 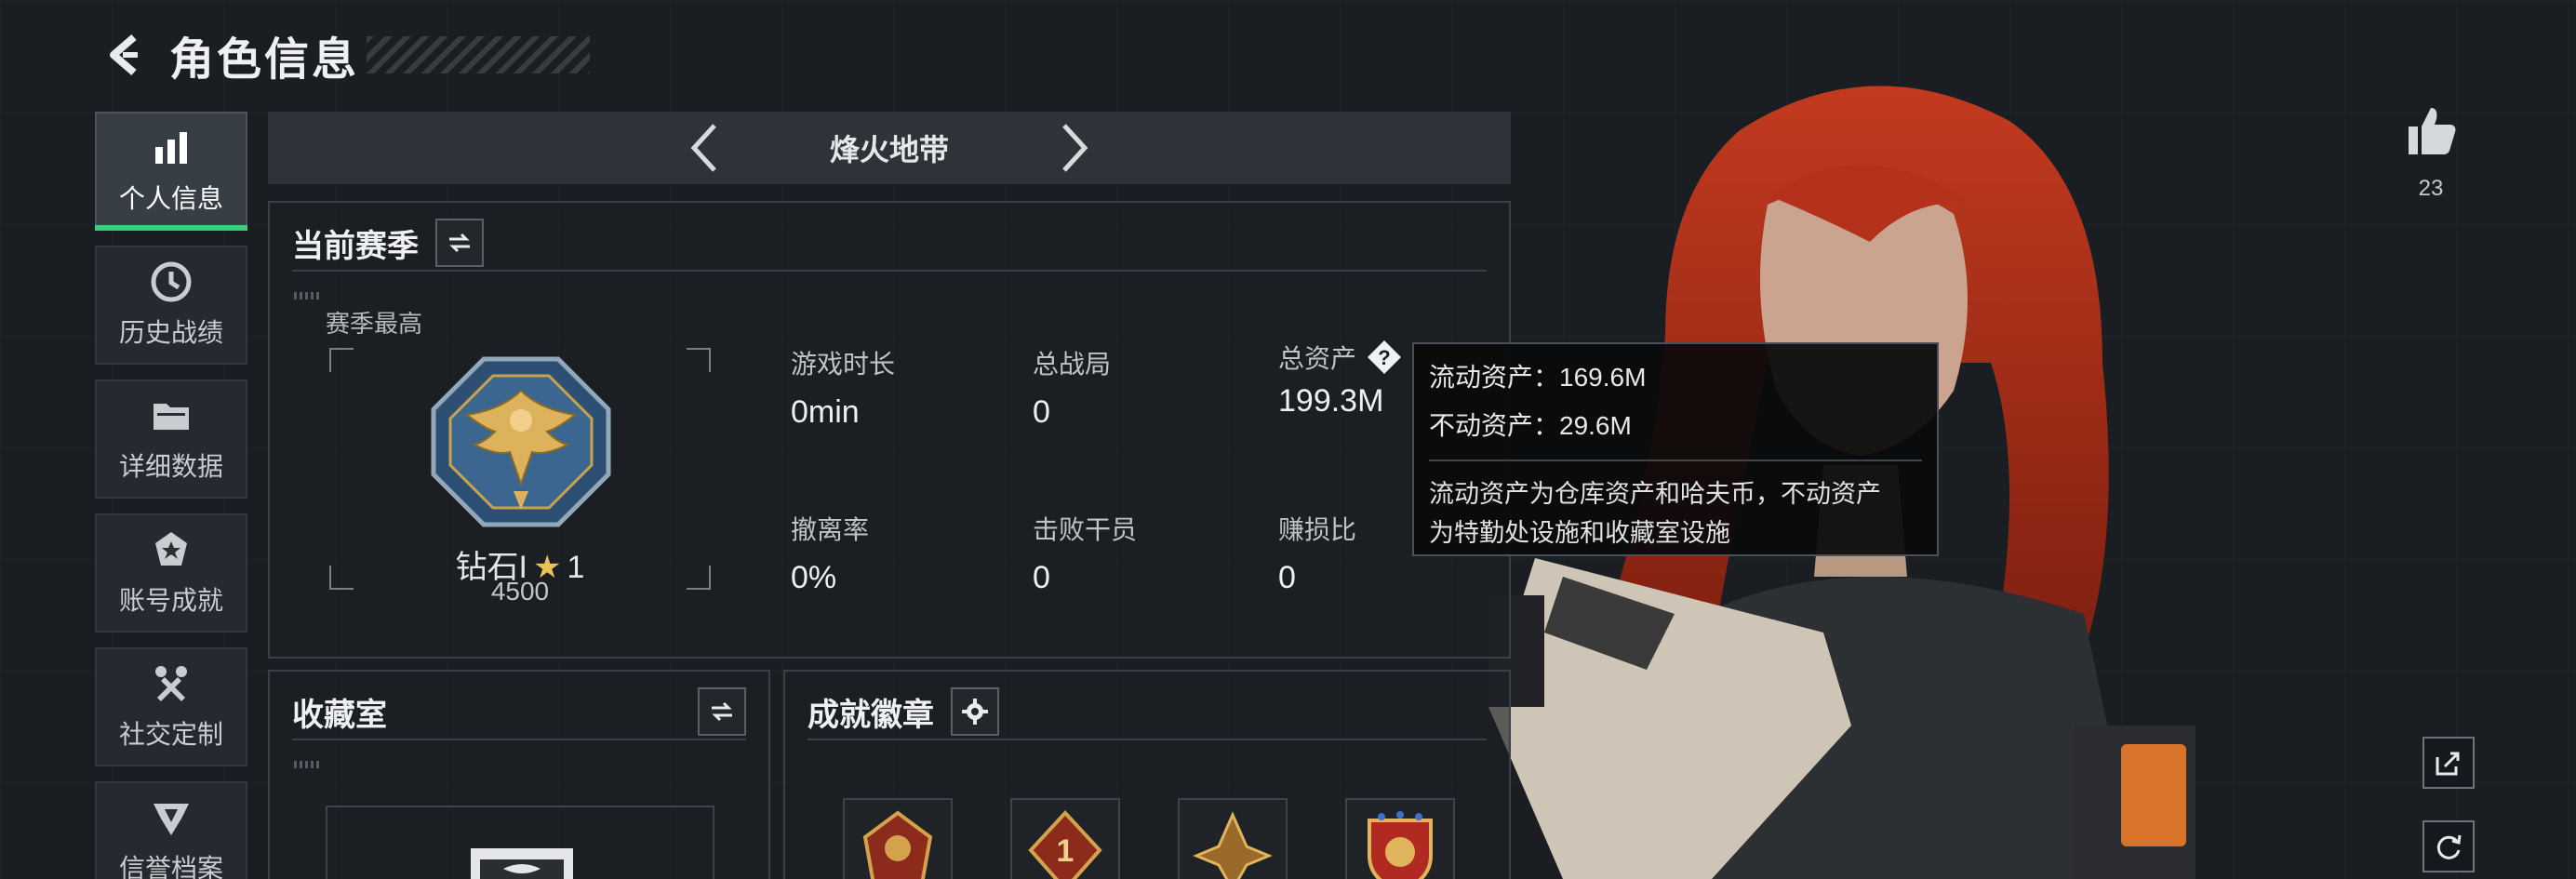 I want to click on bar-chart-icon, so click(x=171, y=148).